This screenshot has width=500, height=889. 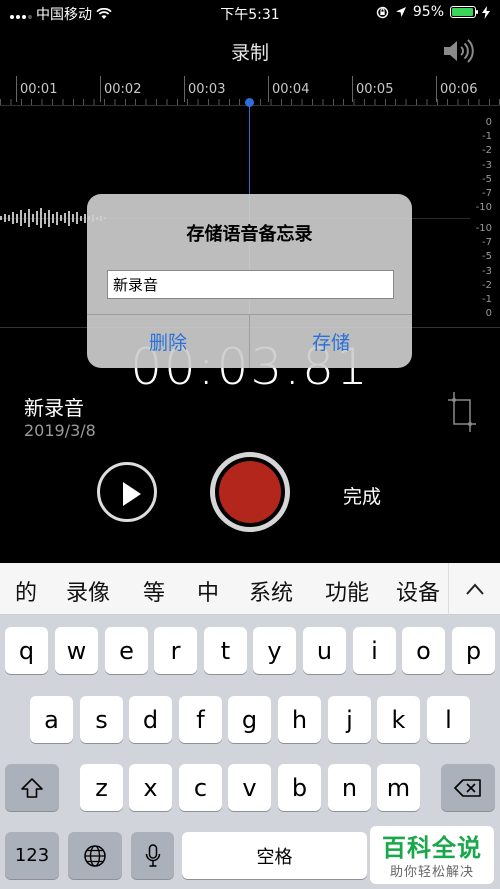 What do you see at coordinates (26, 591) in the screenshot?
I see `candidate-word: 的` at bounding box center [26, 591].